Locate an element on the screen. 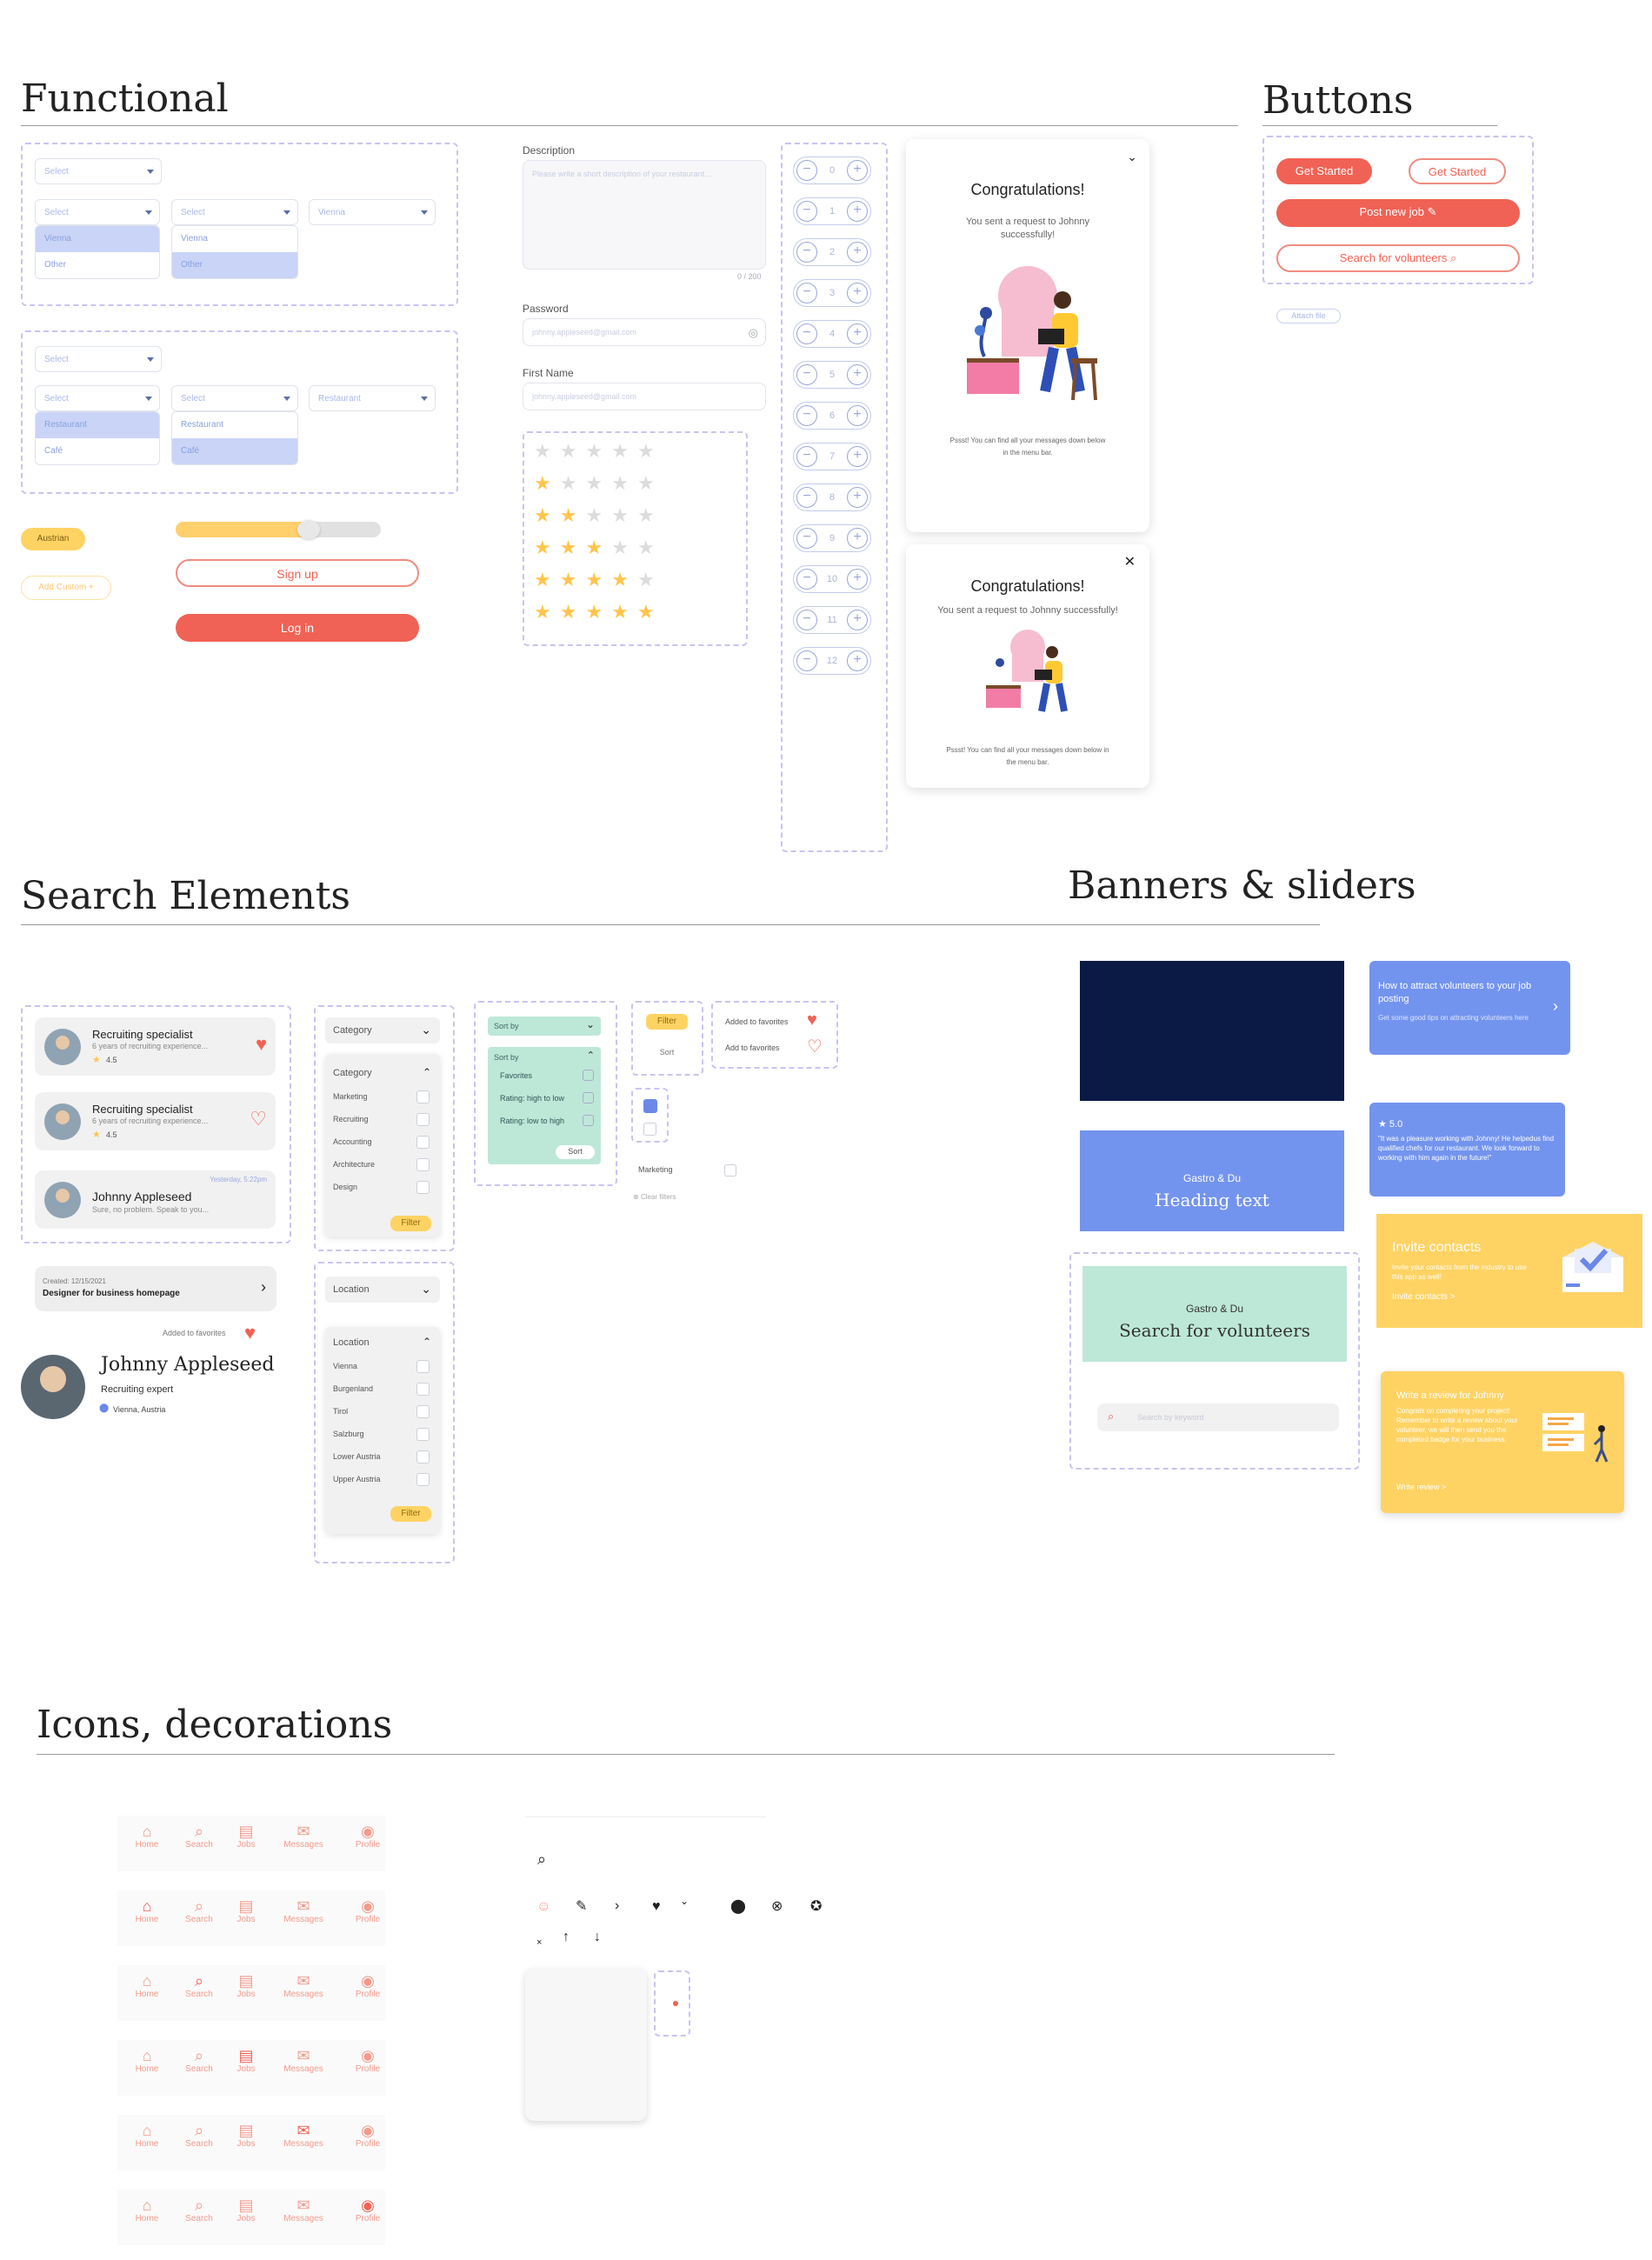 The image size is (1652, 2260). quantity-stepper: −8 + is located at coordinates (832, 497).